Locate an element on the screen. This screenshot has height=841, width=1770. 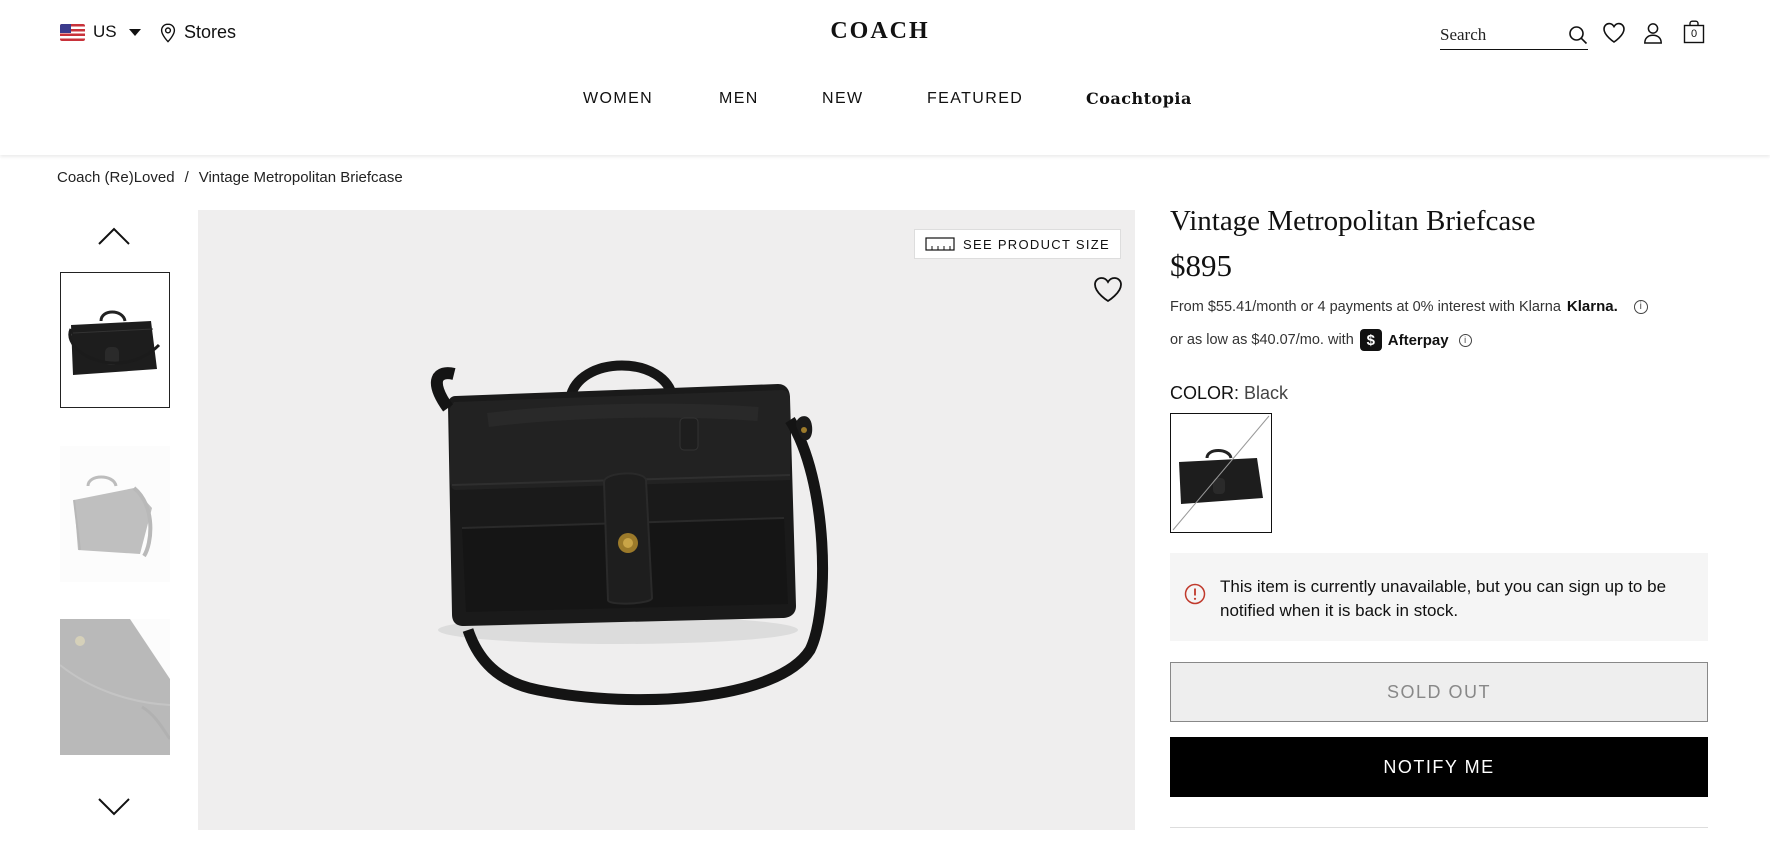
klarna-logo: Klarna. is located at coordinates (1592, 306).